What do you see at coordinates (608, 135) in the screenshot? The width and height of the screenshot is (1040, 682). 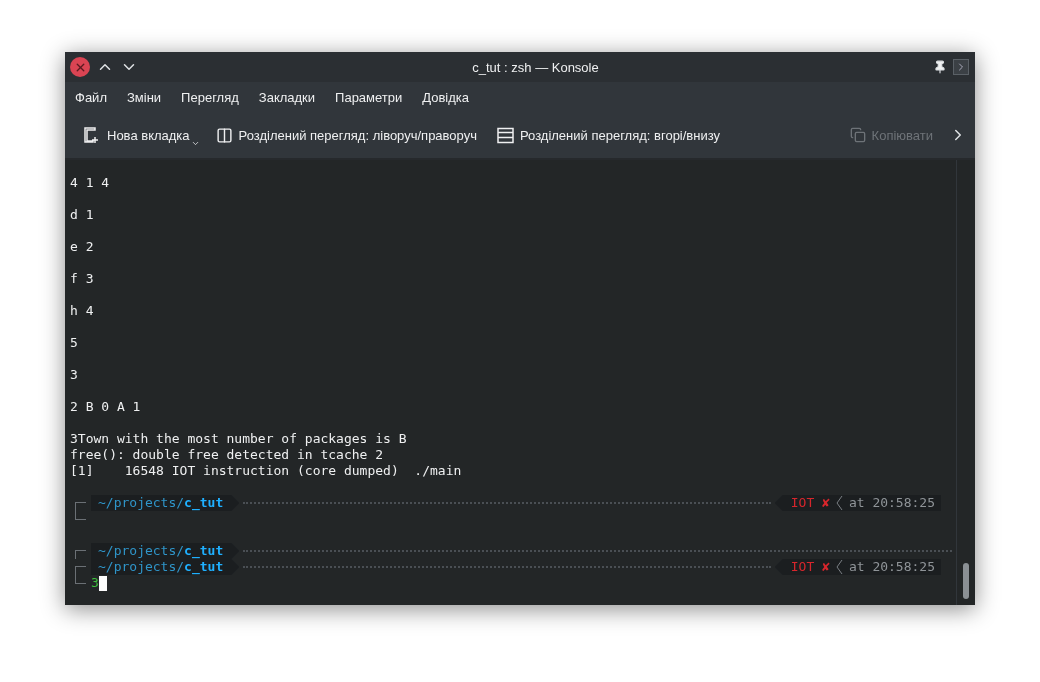 I see `toolbar-button: Розділений перегляд: вгорі/внизу` at bounding box center [608, 135].